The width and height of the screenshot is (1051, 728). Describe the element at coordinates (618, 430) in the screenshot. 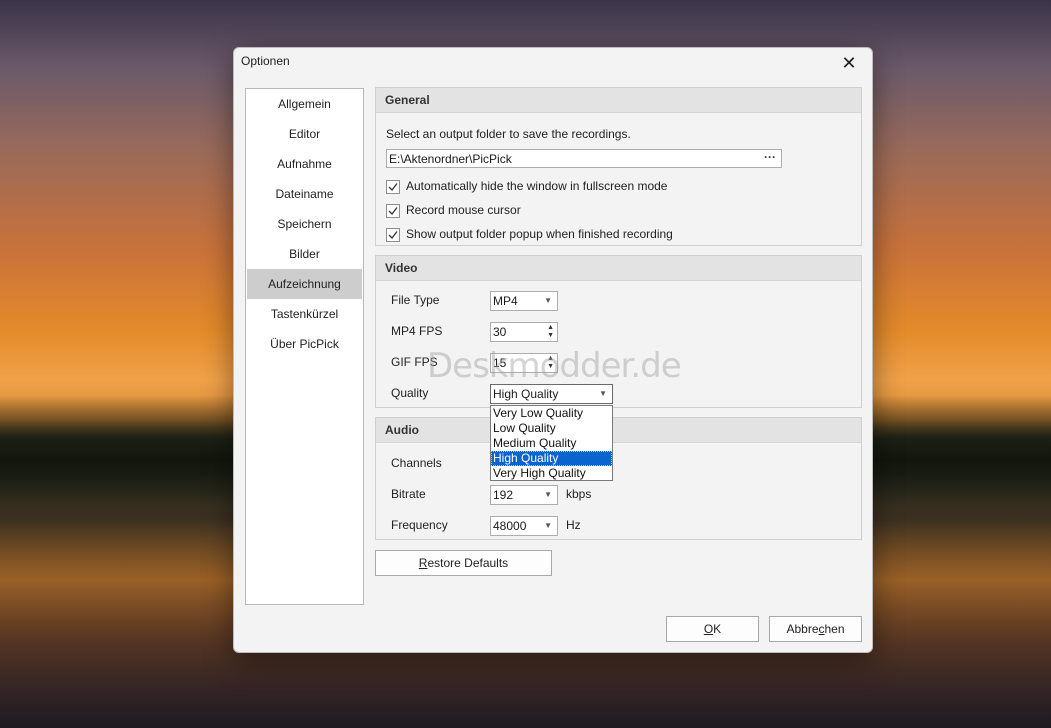

I see `audio-header: Audio` at that location.